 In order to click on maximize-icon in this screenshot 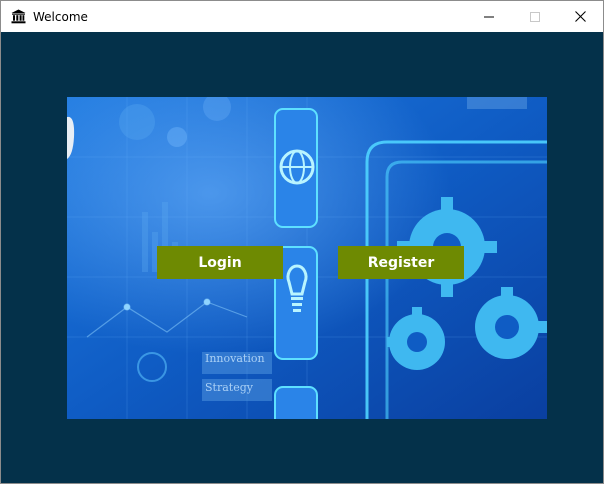, I will do `click(535, 16)`.